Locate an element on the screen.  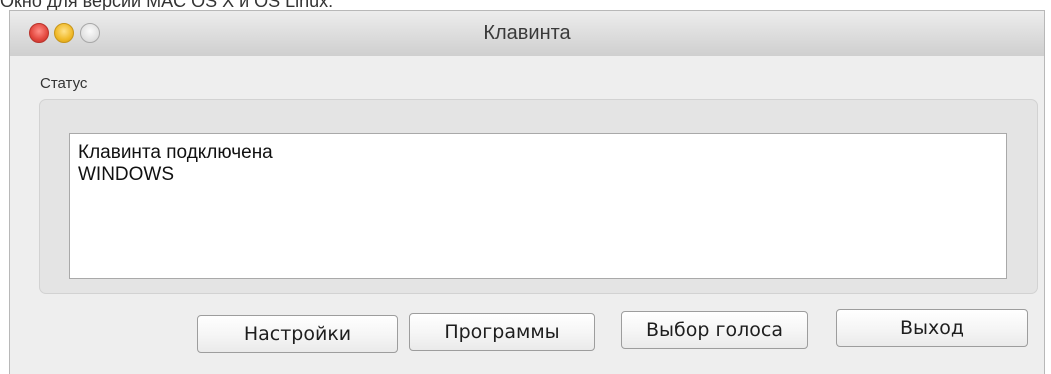
status-line-os: WINDOWS is located at coordinates (126, 174).